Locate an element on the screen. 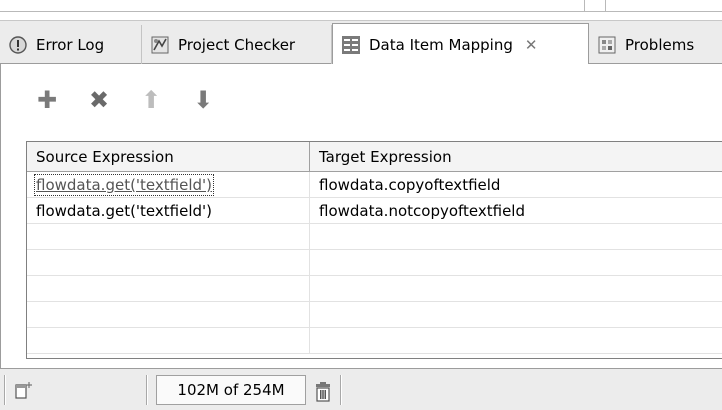 This screenshot has width=722, height=410. add-icon: ✚ is located at coordinates (47, 100).